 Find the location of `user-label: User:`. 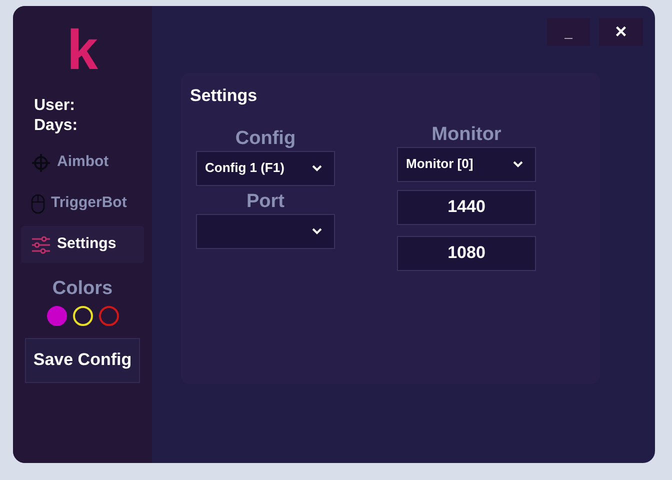

user-label: User: is located at coordinates (55, 106).